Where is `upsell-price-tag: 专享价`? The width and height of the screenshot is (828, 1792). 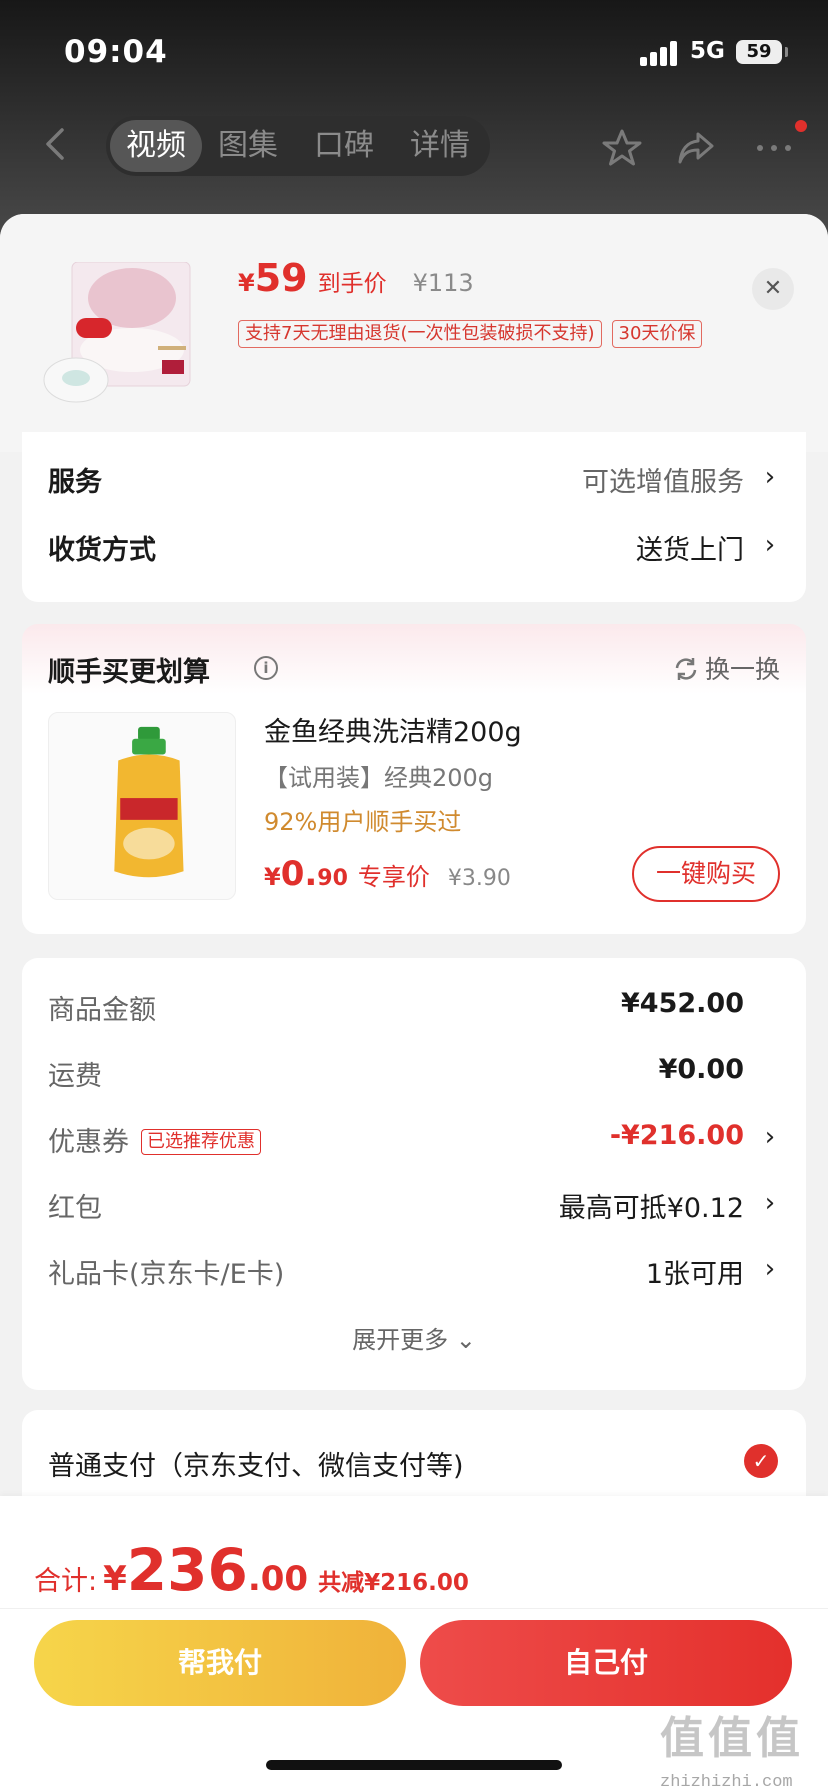
upsell-price-tag: 专享价 is located at coordinates (393, 877).